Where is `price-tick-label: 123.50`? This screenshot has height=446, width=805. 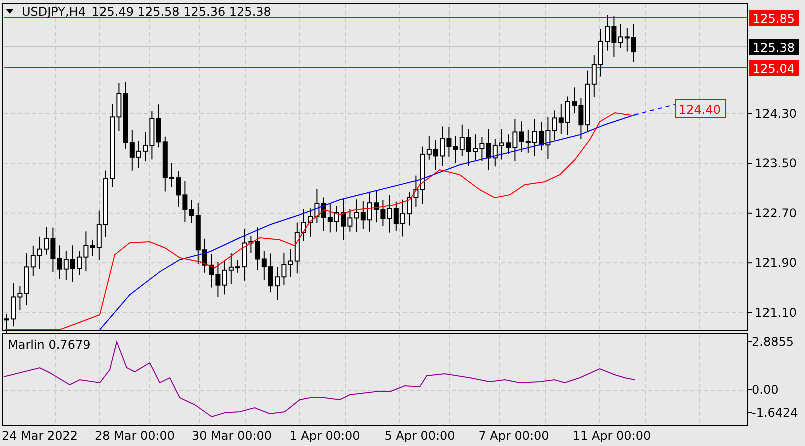 price-tick-label: 123.50 is located at coordinates (776, 163).